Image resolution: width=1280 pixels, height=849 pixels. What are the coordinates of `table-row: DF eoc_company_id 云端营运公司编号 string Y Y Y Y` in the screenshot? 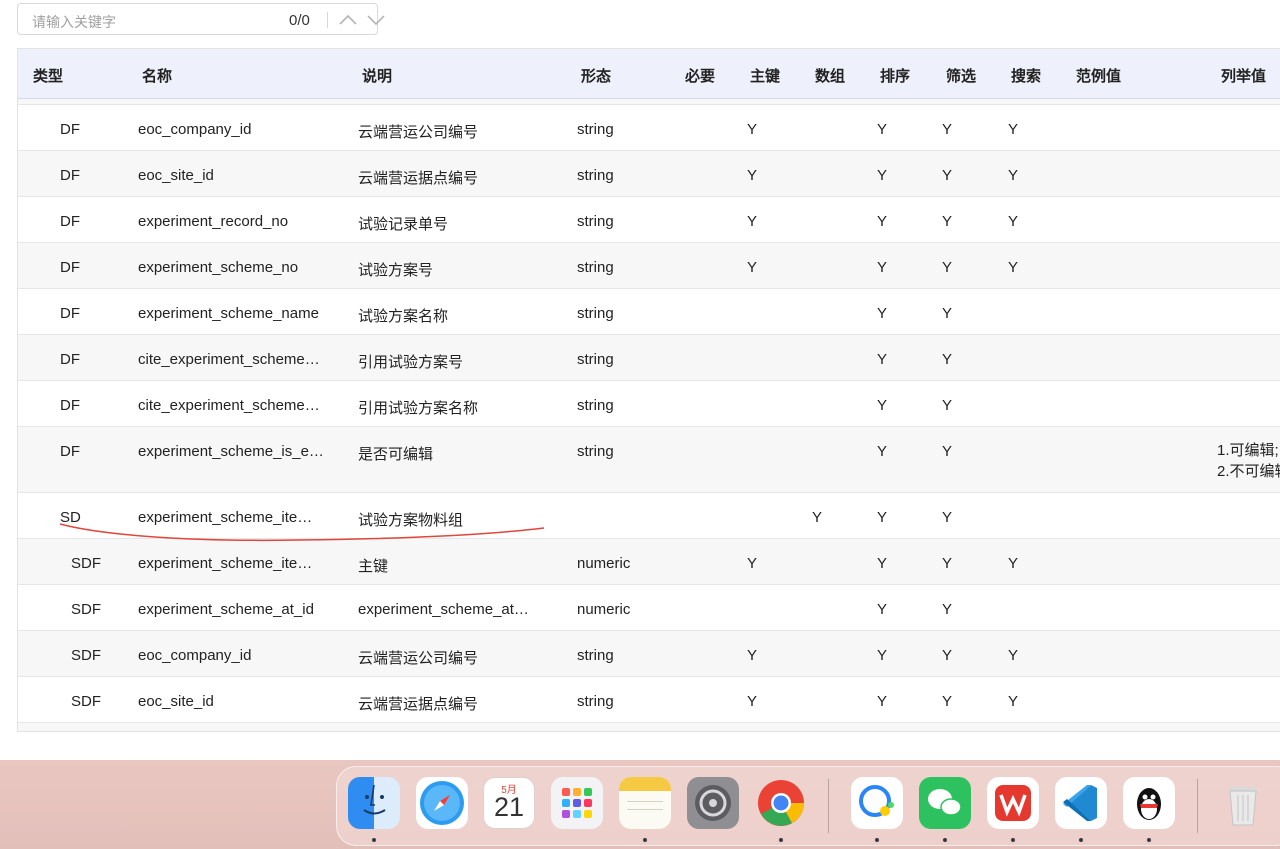 It's located at (649, 128).